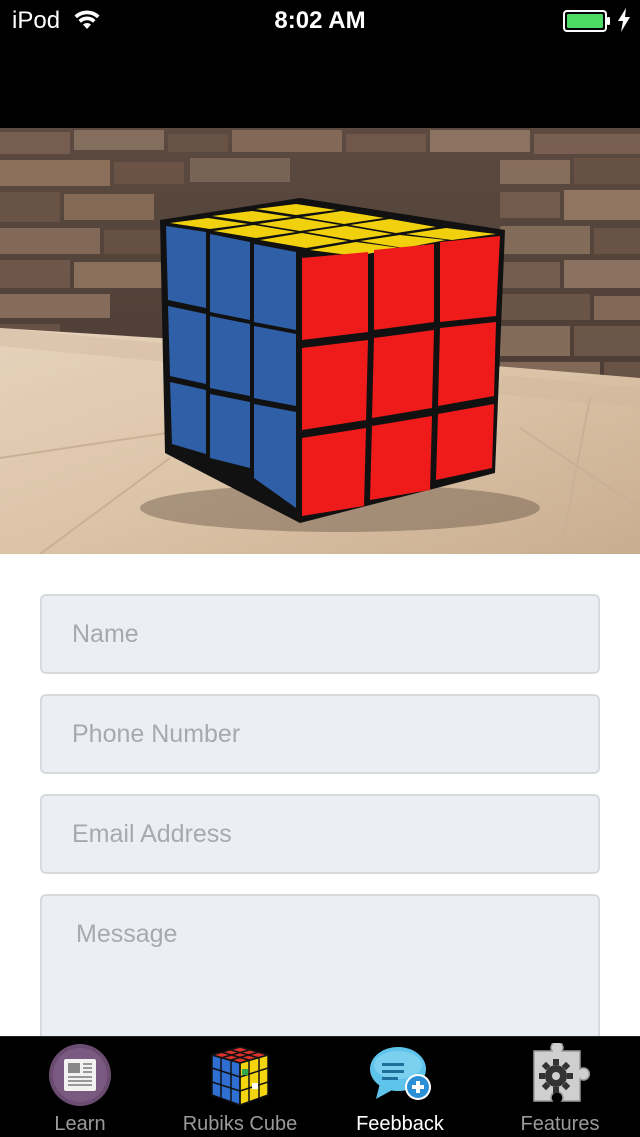  I want to click on phone-number-field, so click(320, 734).